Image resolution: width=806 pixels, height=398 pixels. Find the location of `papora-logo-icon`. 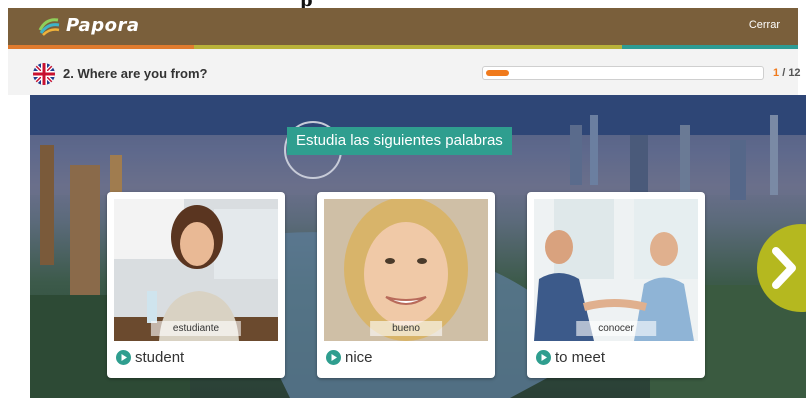

papora-logo-icon is located at coordinates (49, 26).